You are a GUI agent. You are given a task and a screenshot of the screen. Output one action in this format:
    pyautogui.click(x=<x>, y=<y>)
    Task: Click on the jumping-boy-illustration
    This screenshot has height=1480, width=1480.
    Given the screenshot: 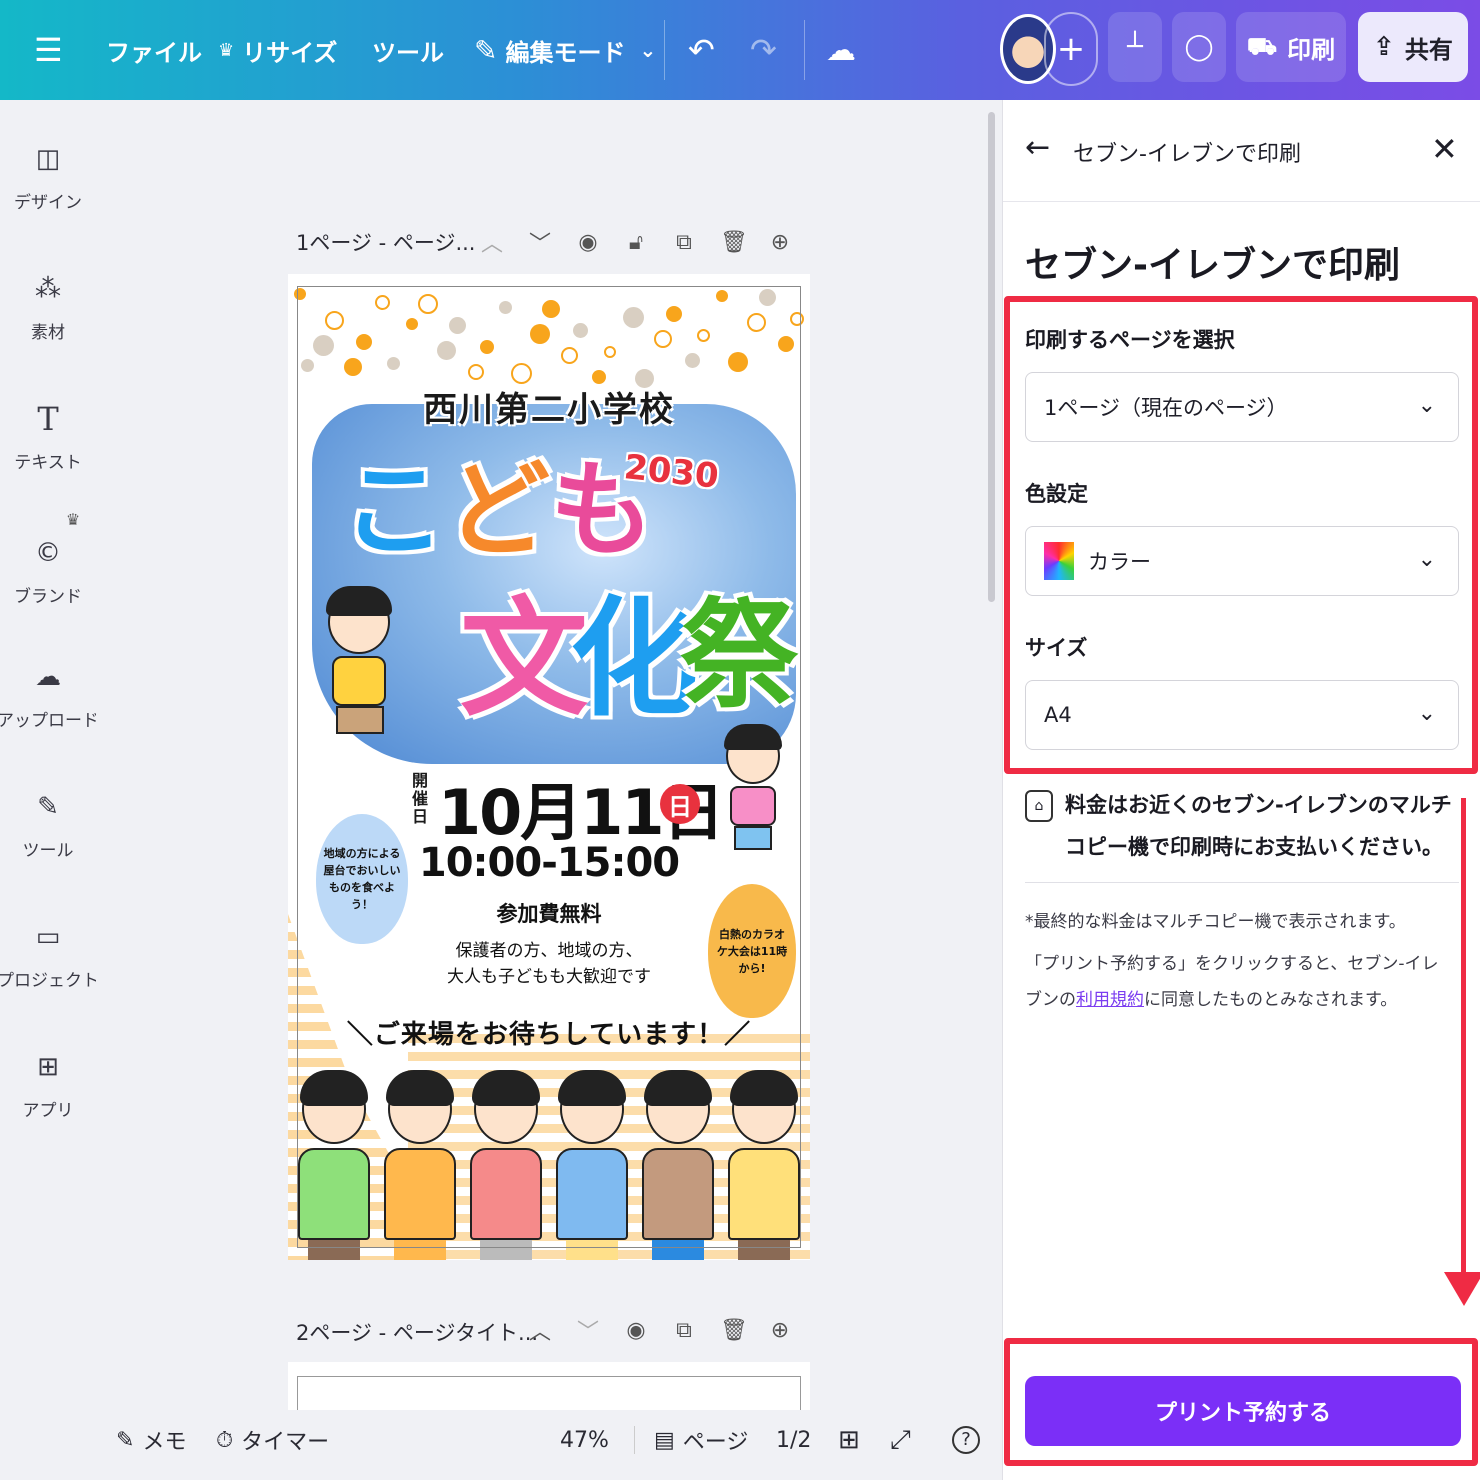 What is the action you would take?
    pyautogui.click(x=361, y=663)
    